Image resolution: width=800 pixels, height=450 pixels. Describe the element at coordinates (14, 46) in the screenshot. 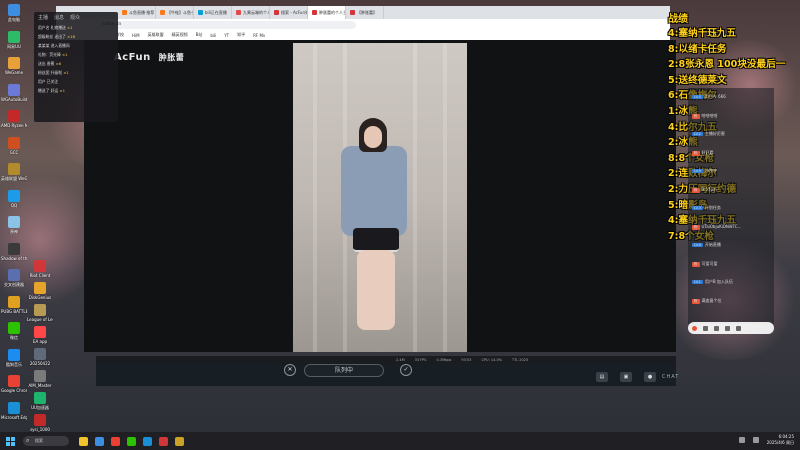

I see `desktop-icon-label: 网易UU` at that location.